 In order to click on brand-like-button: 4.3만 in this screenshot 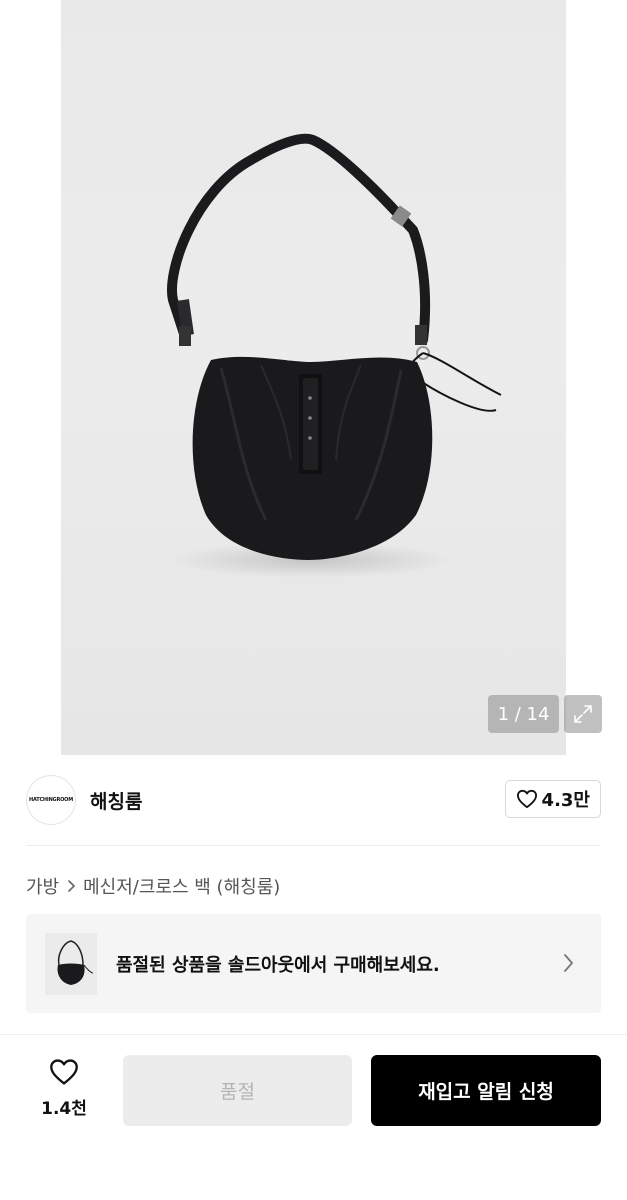, I will do `click(552, 799)`.